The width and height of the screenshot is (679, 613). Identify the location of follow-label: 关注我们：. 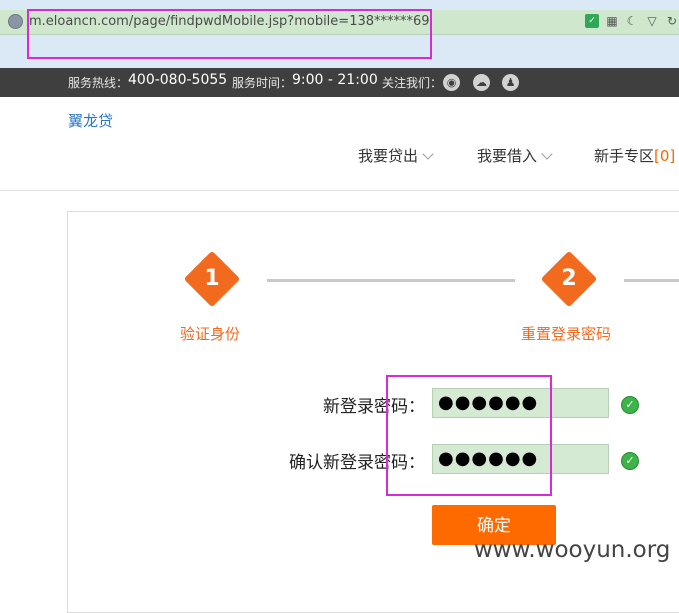
(412, 83).